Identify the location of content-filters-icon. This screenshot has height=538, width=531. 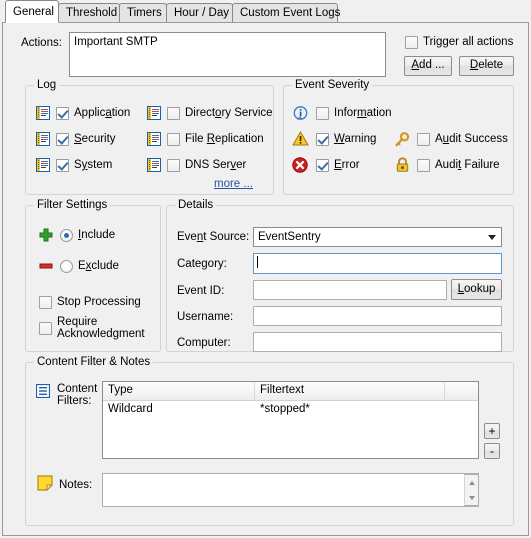
(43, 391).